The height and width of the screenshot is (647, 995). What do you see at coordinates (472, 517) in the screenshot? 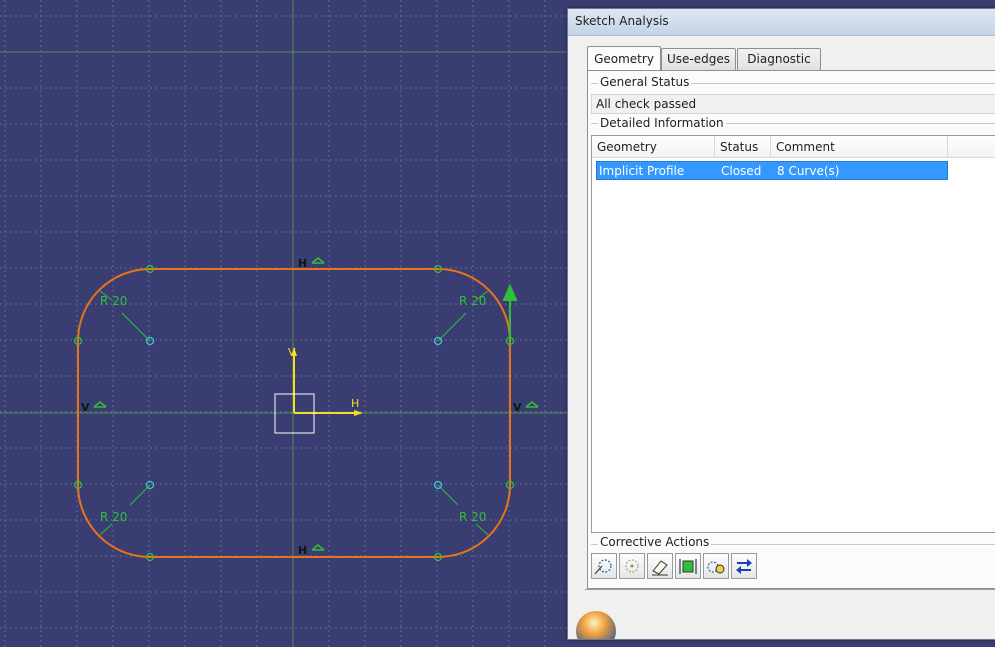
I see `radius-label-bottom-right: R 20` at bounding box center [472, 517].